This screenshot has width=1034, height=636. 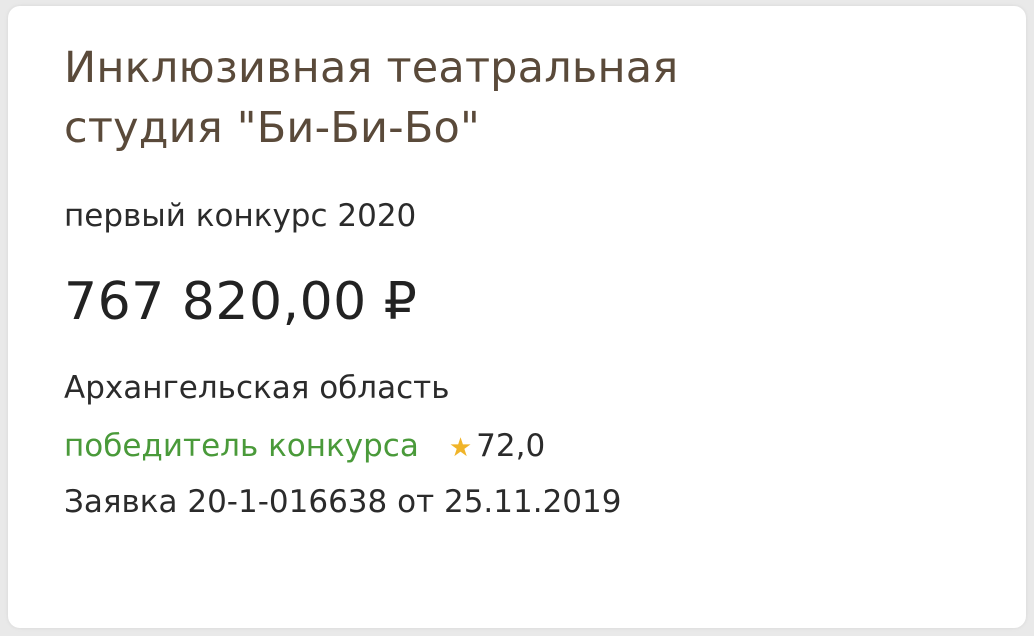 I want to click on rating: ★ 72,0, so click(x=497, y=447).